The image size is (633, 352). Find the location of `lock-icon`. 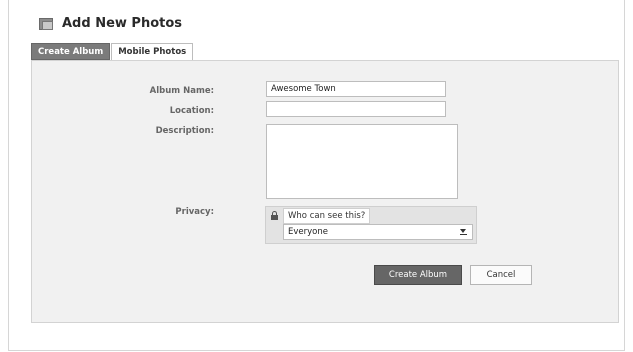

lock-icon is located at coordinates (274, 215).